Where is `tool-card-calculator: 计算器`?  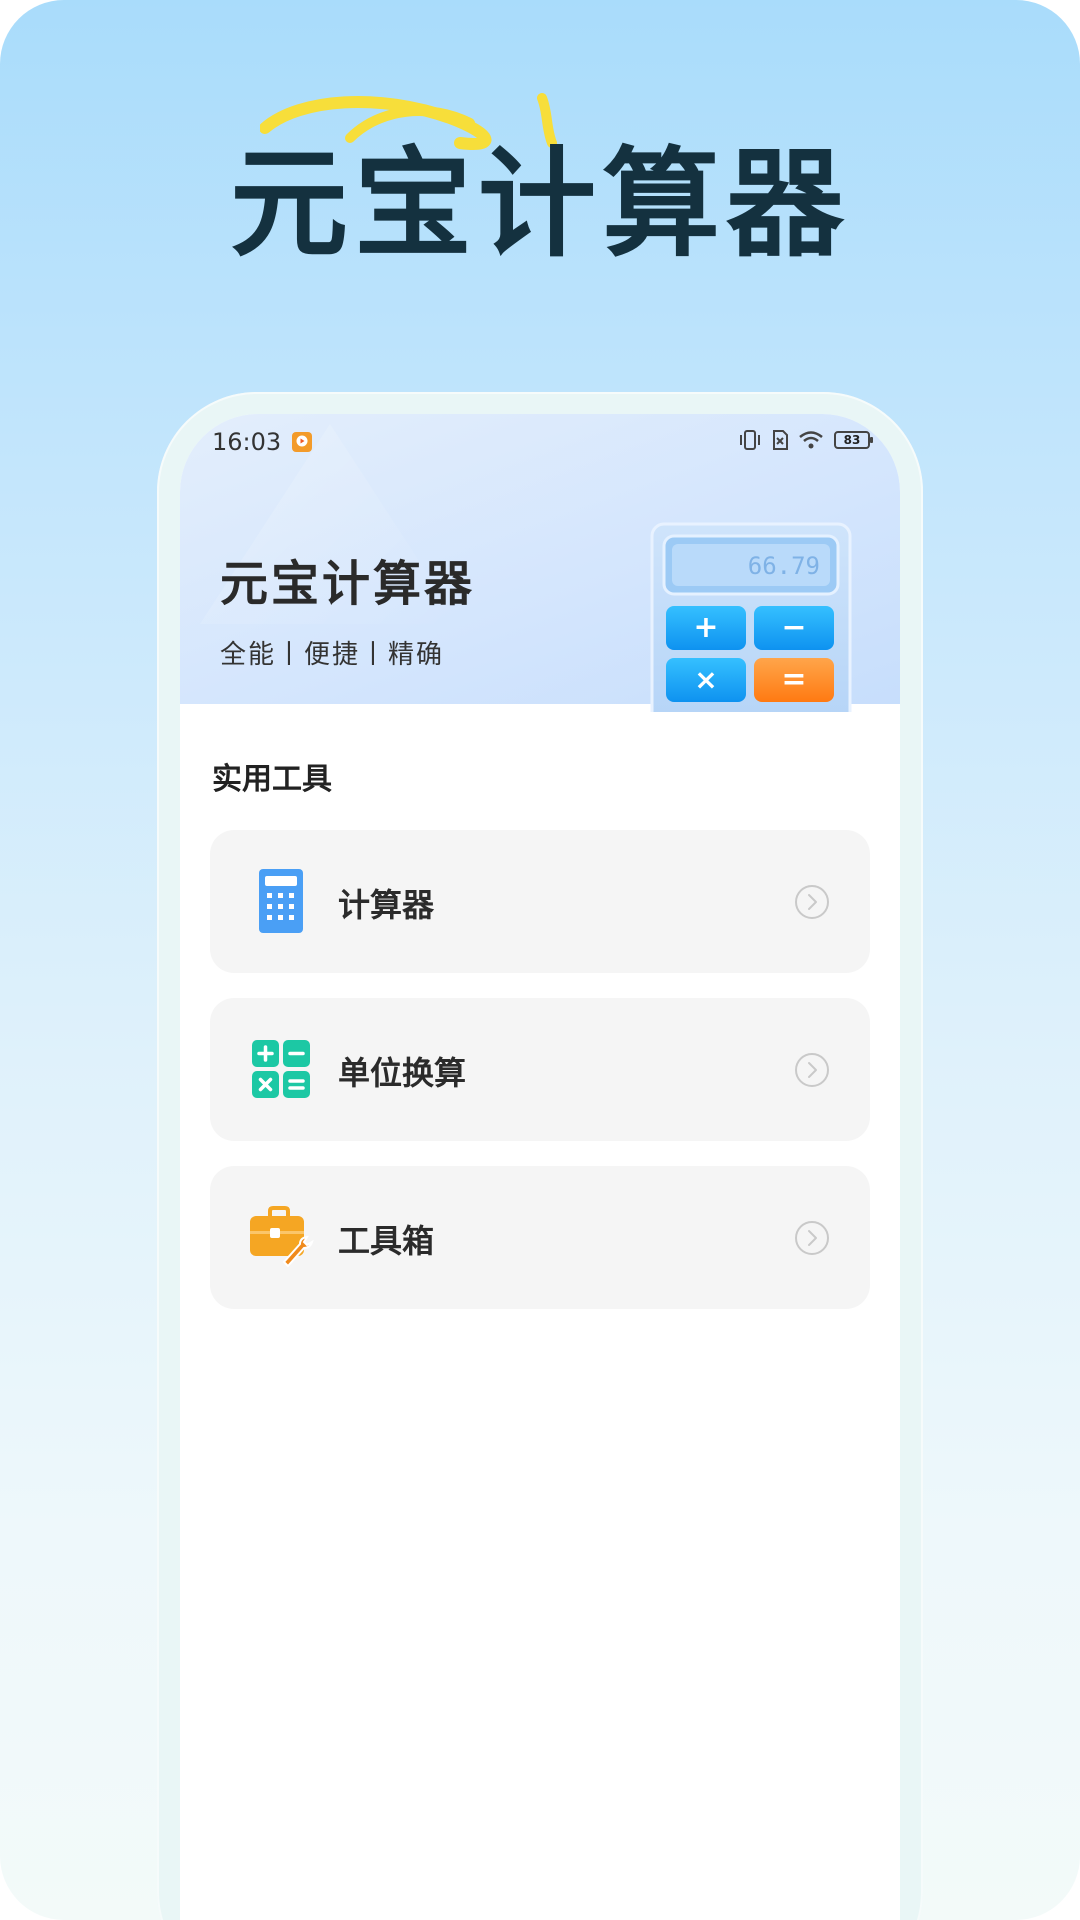 tool-card-calculator: 计算器 is located at coordinates (540, 901).